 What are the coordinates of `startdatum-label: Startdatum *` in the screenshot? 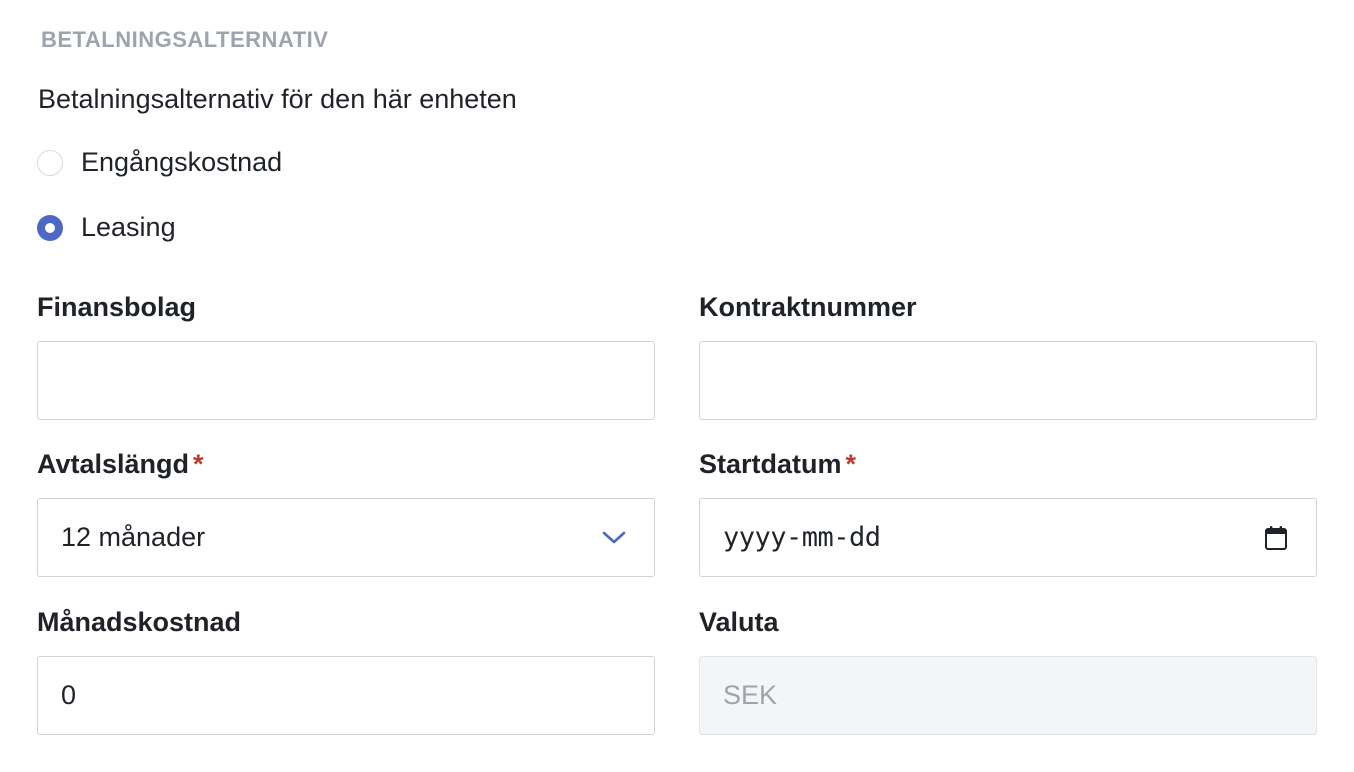 It's located at (1008, 464).